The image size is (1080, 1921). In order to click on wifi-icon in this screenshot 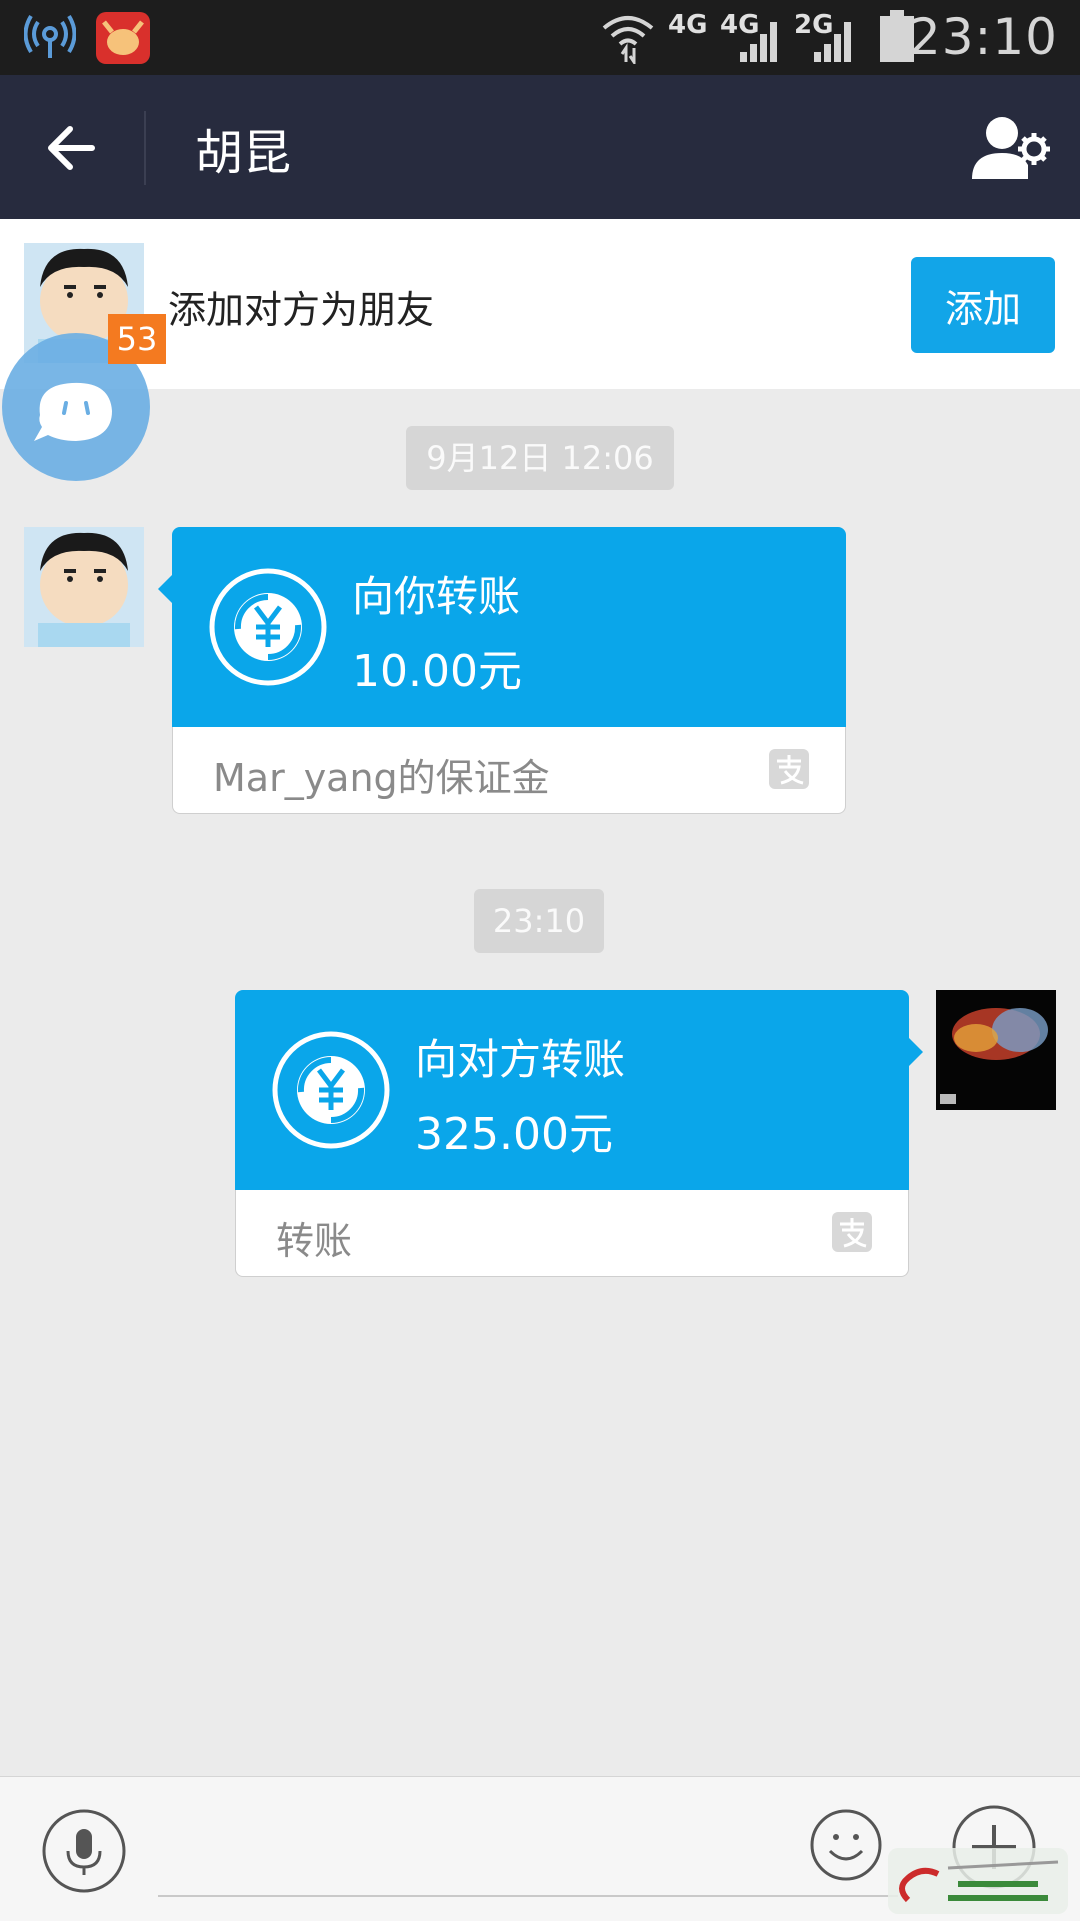, I will do `click(628, 40)`.